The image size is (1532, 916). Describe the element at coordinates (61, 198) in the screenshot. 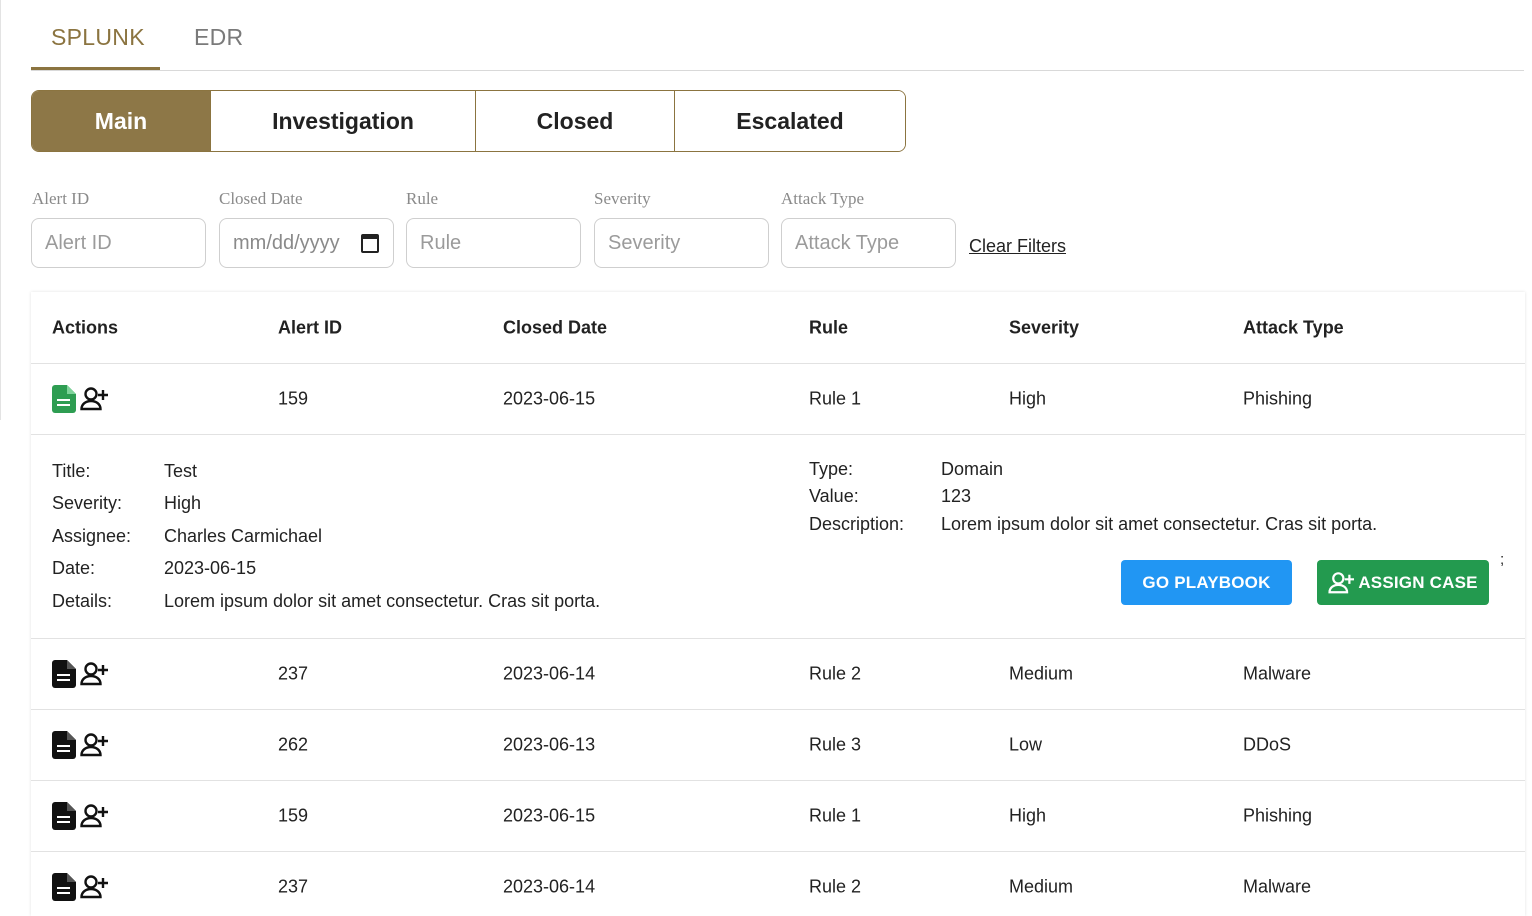

I see `alert-id-filter-label: Alert ID` at that location.